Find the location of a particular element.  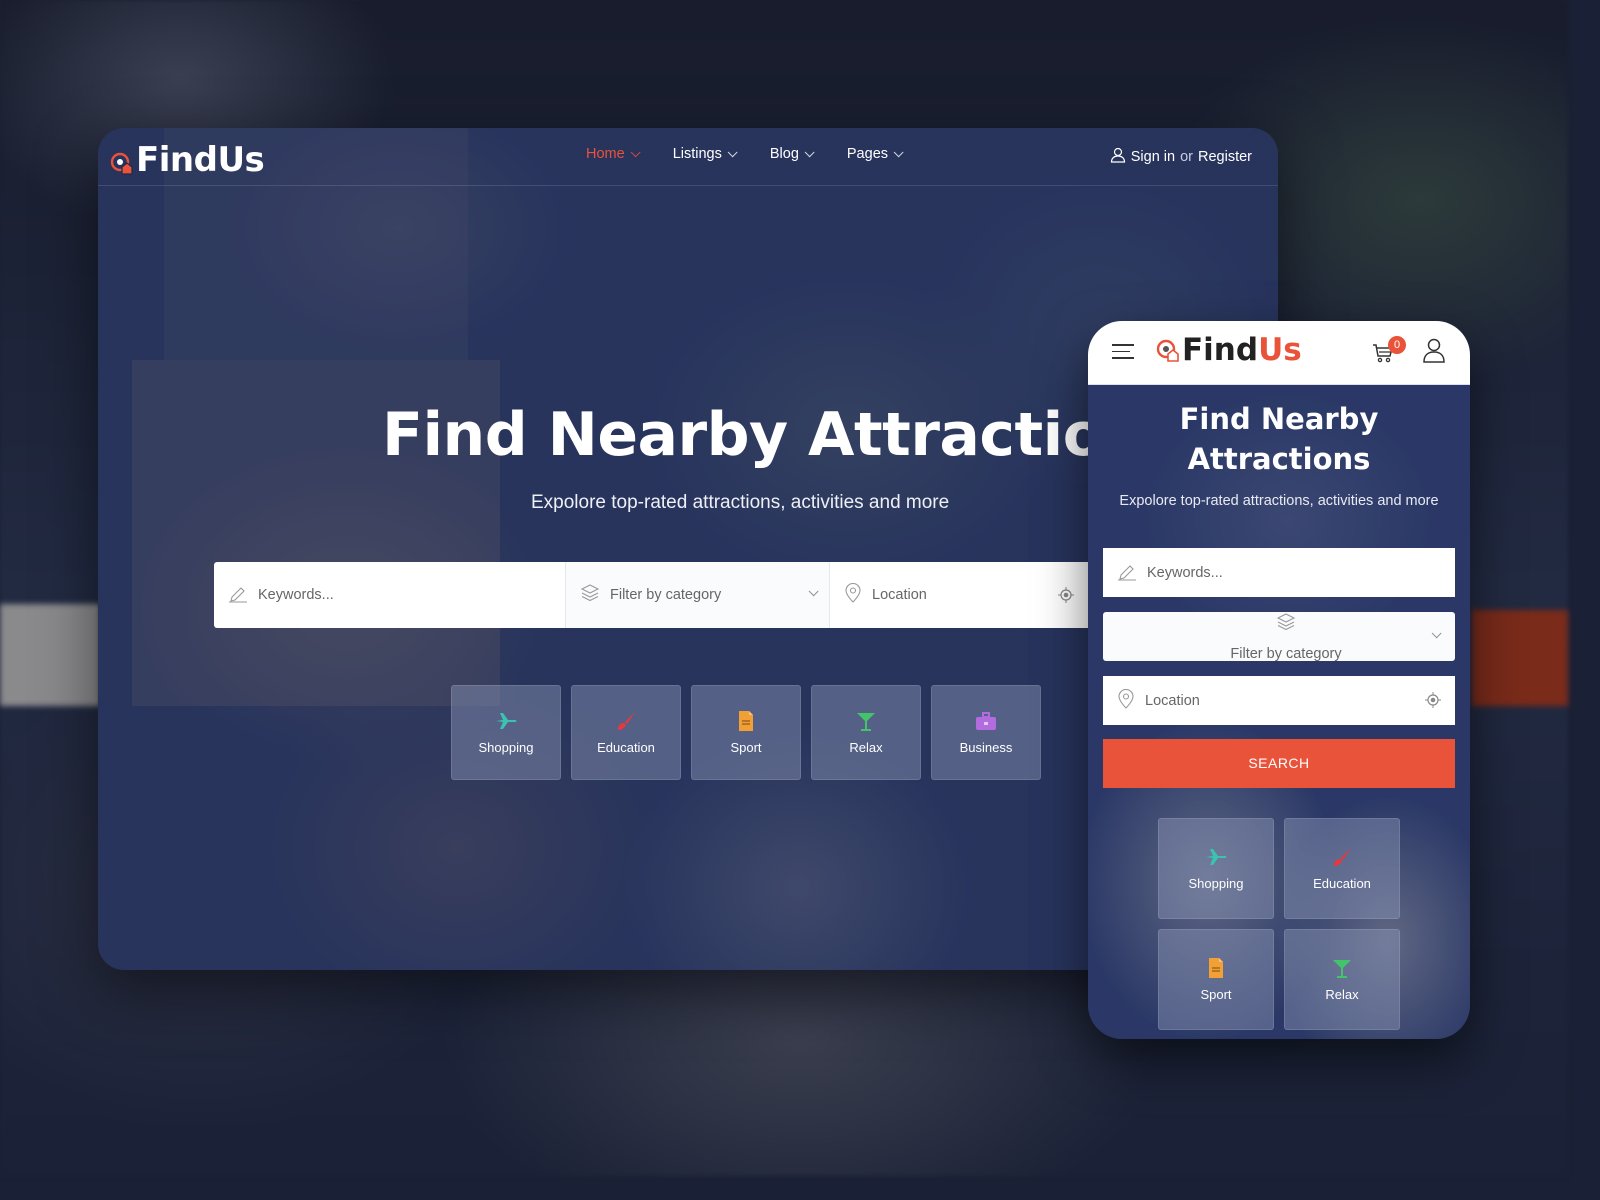

mobile-category-grid: Shopping Education Sport Relax is located at coordinates (1279, 924).